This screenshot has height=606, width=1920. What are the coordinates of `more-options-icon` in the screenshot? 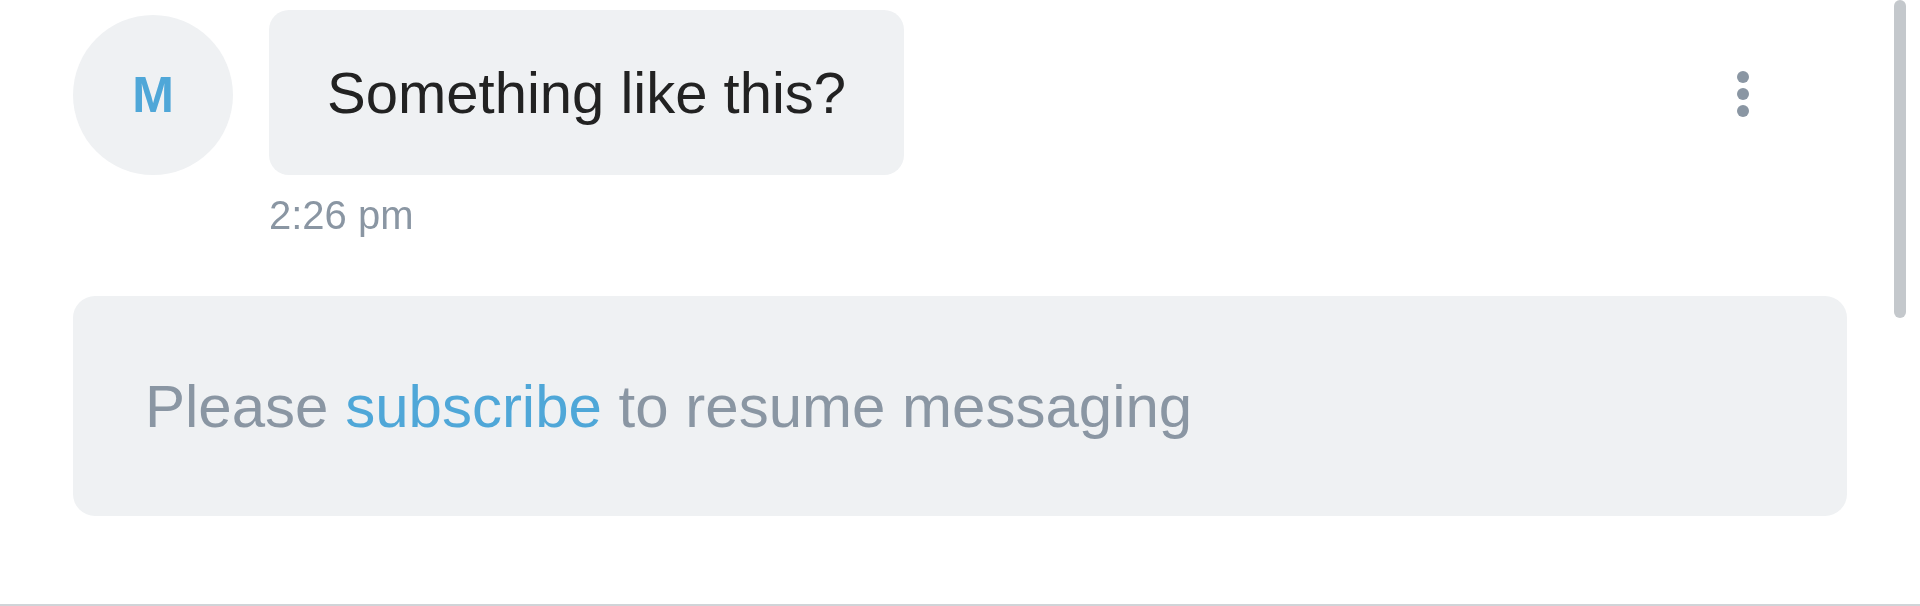 It's located at (1743, 94).